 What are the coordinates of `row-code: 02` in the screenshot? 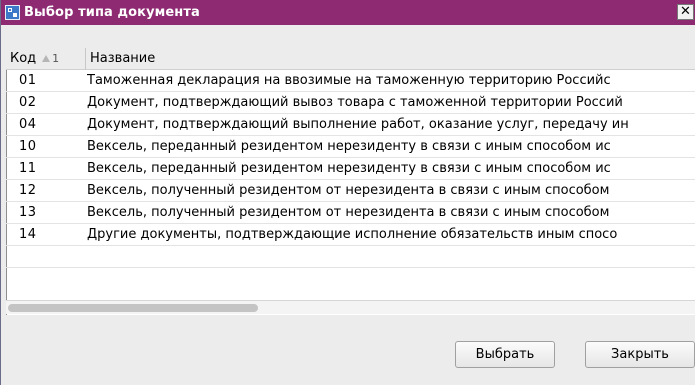 It's located at (28, 102).